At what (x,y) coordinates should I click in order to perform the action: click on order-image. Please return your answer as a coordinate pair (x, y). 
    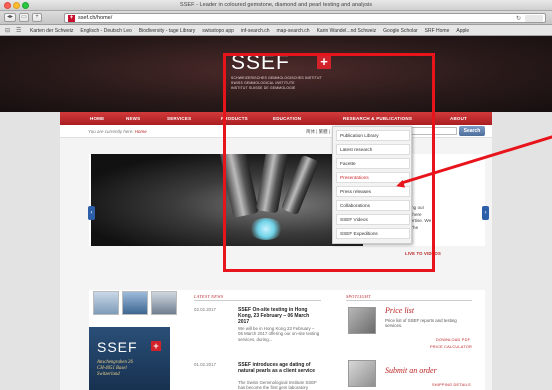
    Looking at the image, I should click on (362, 373).